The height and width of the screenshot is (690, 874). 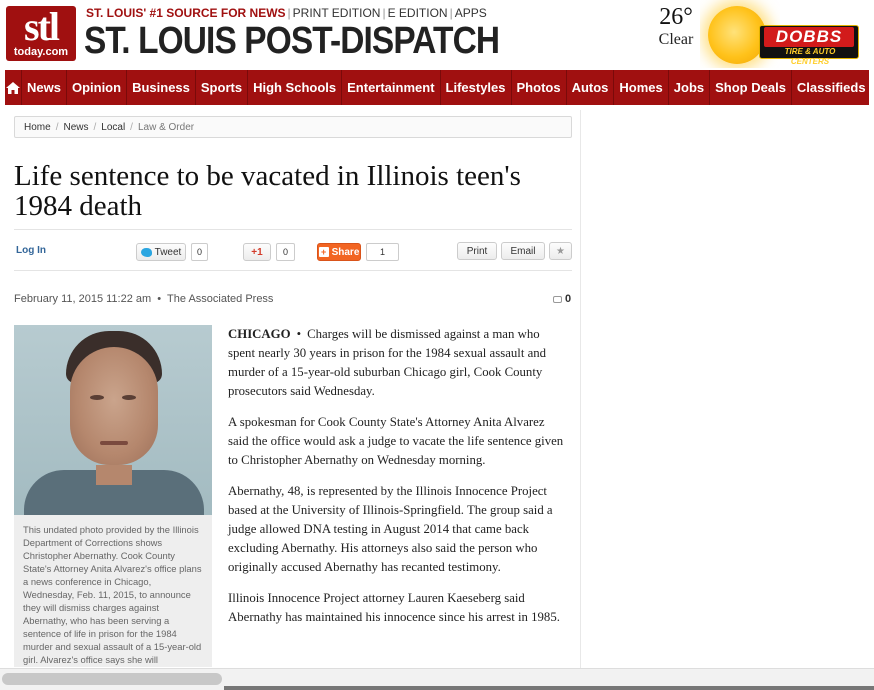 I want to click on breadcrumb-news: News, so click(x=75, y=127).